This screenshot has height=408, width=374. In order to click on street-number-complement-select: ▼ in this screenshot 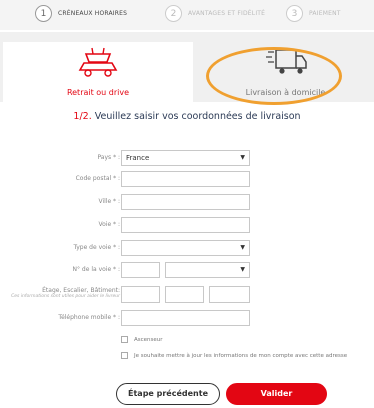, I will do `click(207, 270)`.